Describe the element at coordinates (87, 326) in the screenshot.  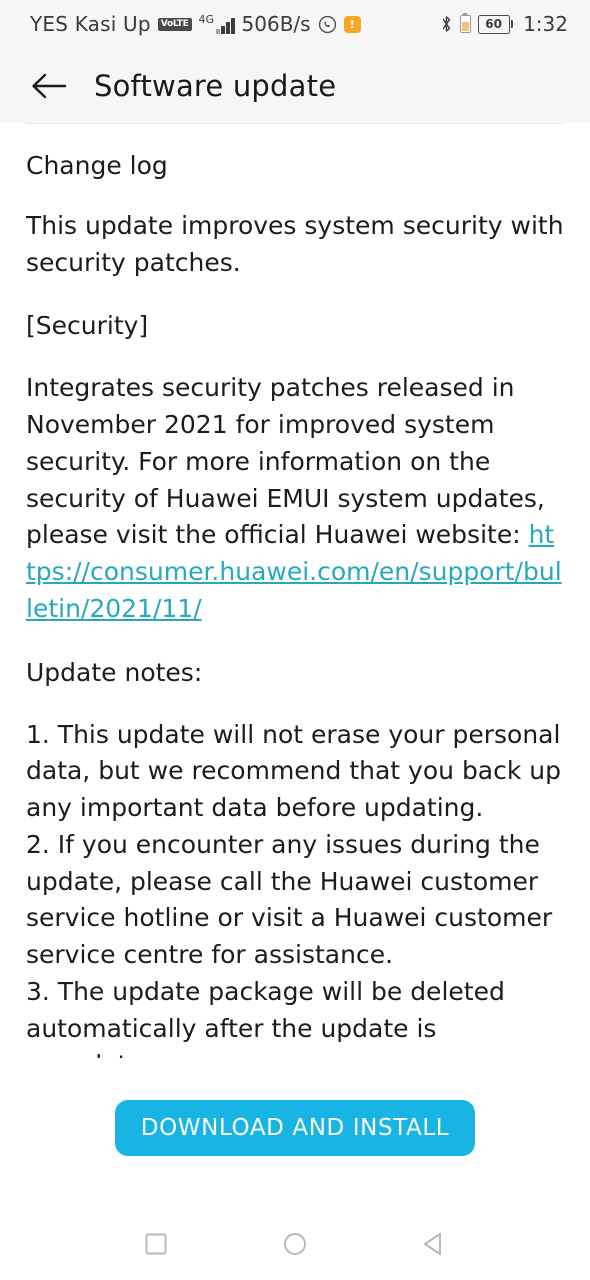
I see `security-heading: [Security]` at that location.